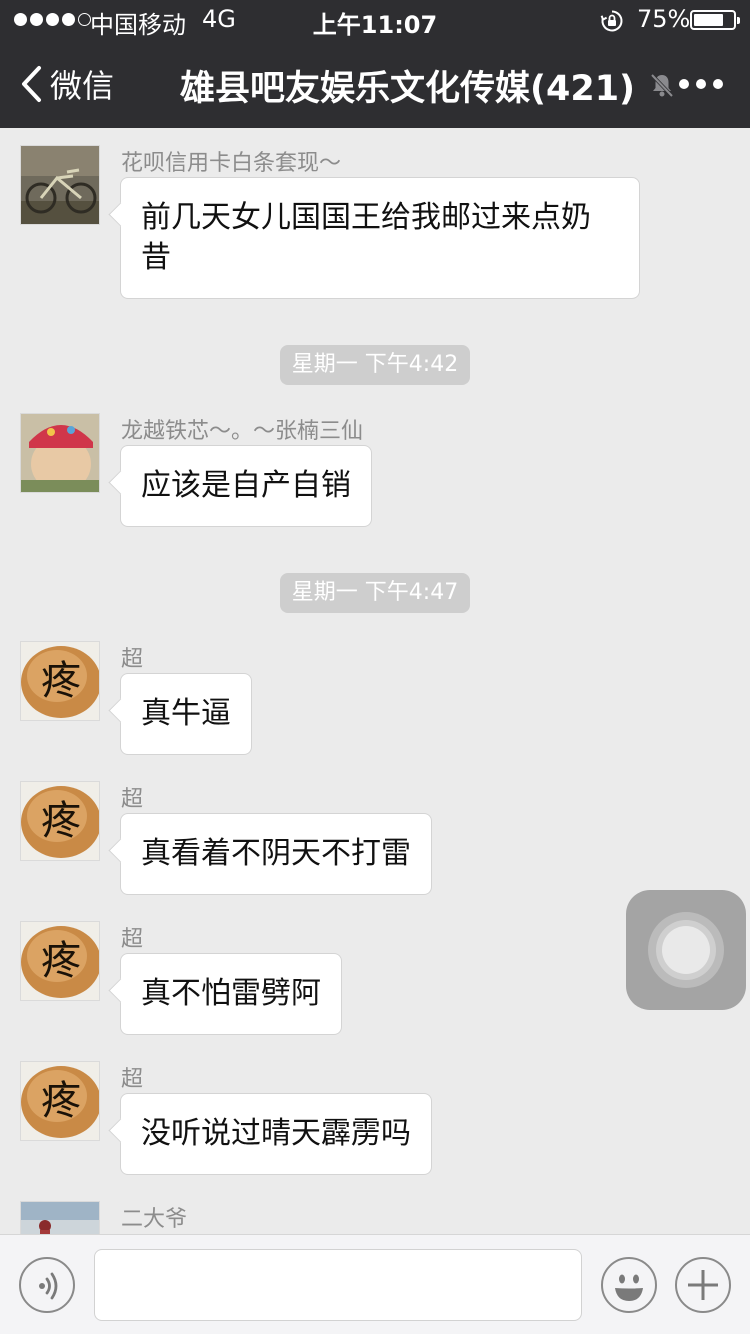  I want to click on message-bubble: 前几天女儿国国王给我邮过来点奶昔, so click(380, 238).